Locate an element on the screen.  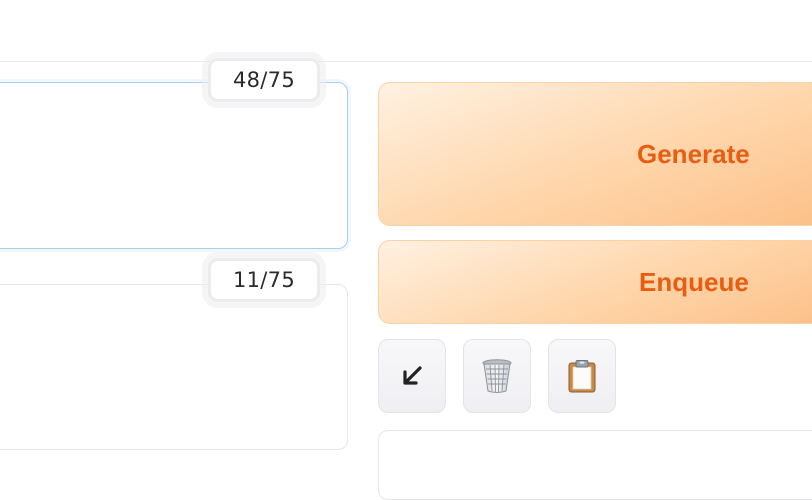
trash-bin-icon is located at coordinates (497, 376).